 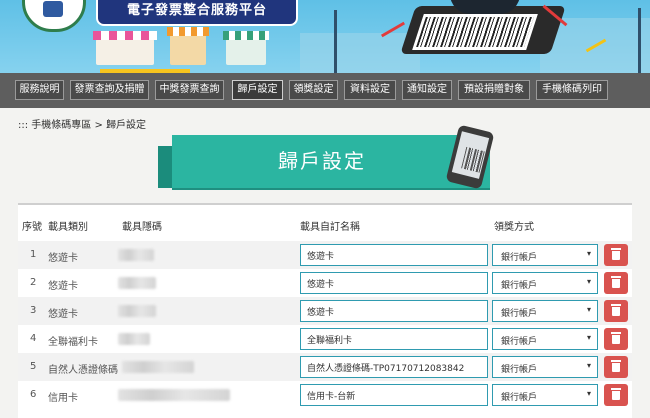 What do you see at coordinates (33, 338) in the screenshot?
I see `row-index: 4` at bounding box center [33, 338].